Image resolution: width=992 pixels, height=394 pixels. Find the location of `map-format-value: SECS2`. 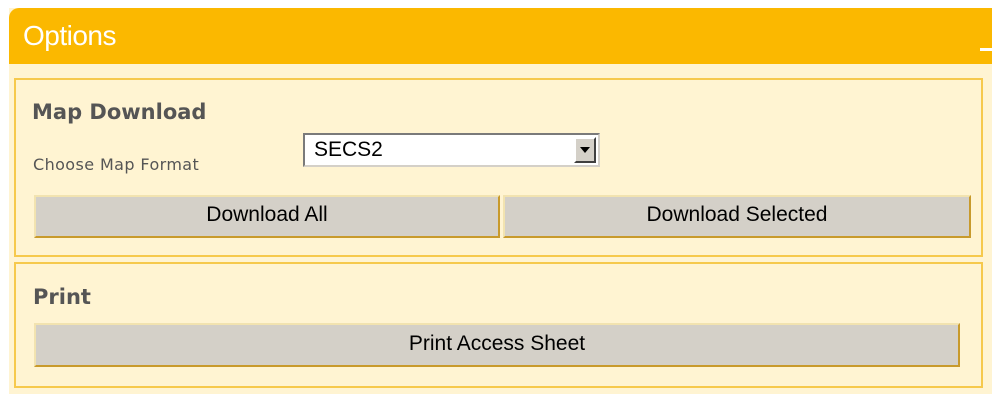

map-format-value: SECS2 is located at coordinates (348, 149).